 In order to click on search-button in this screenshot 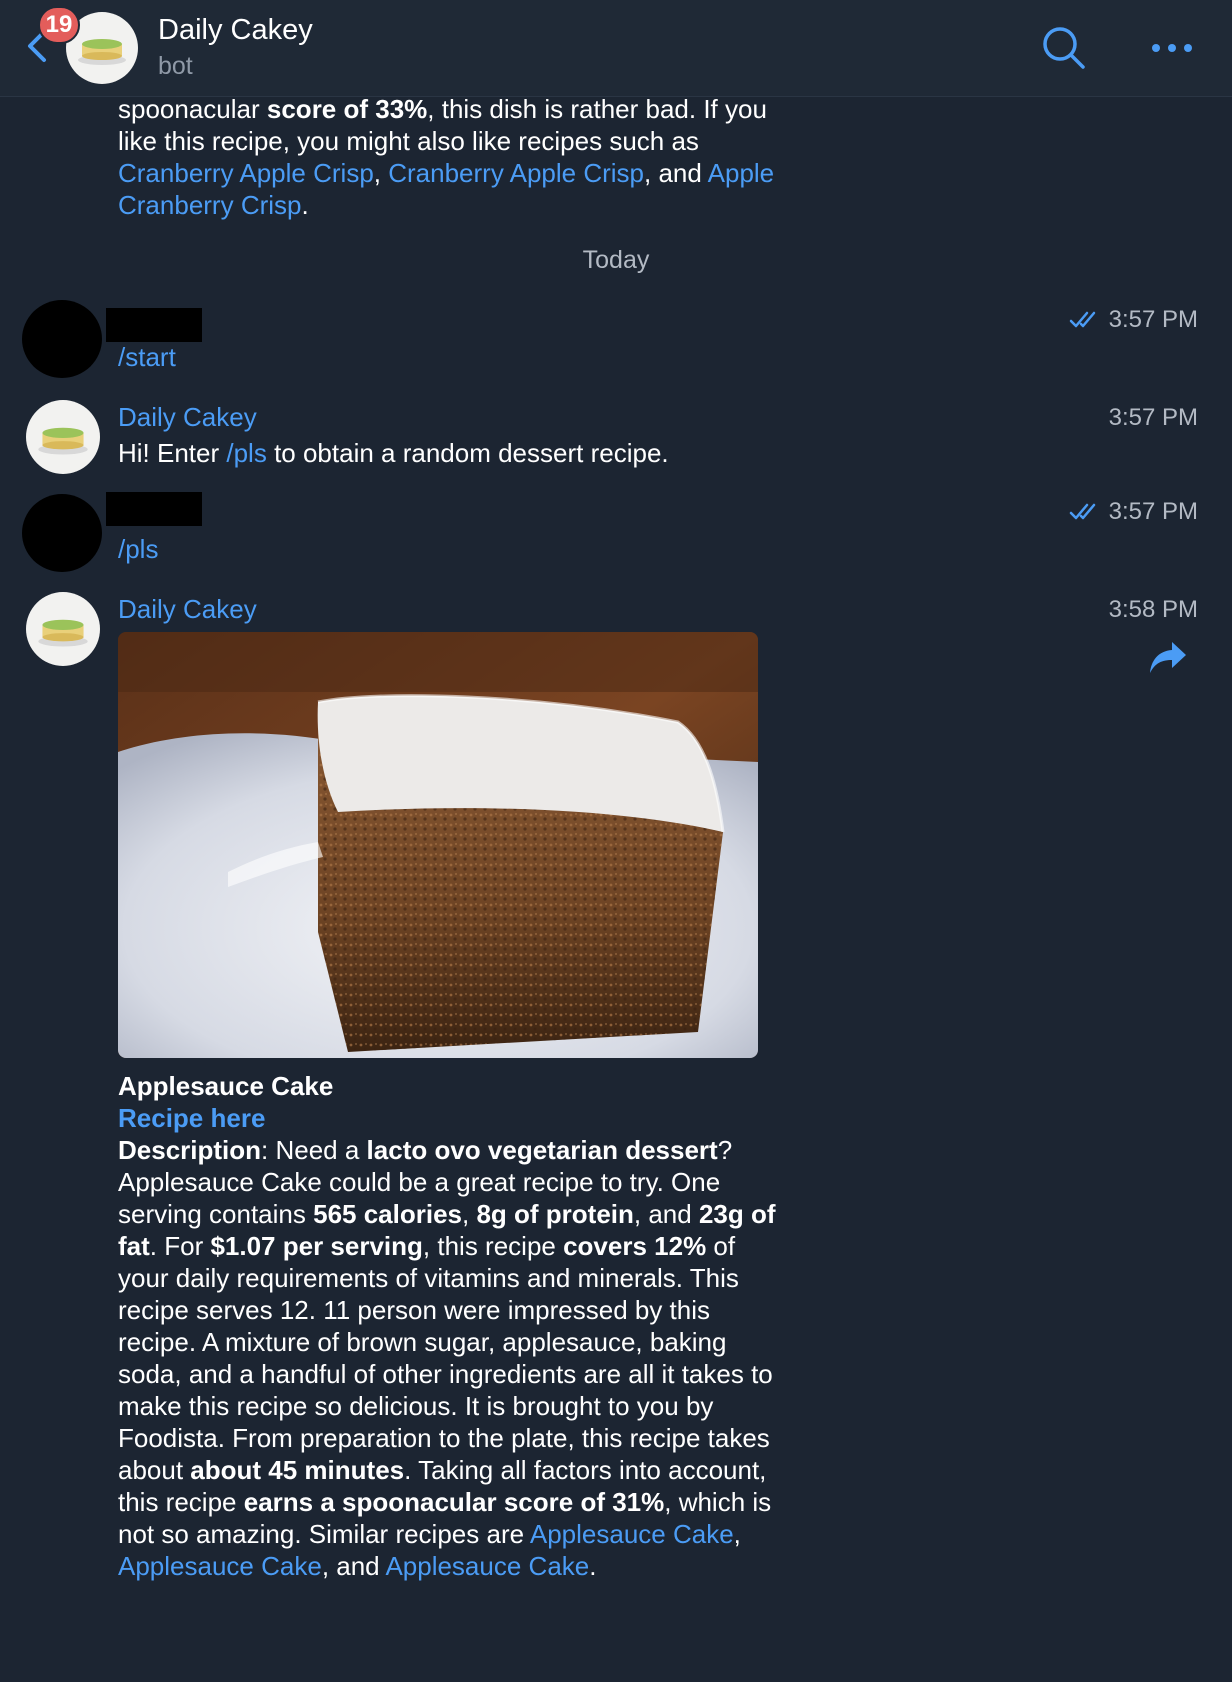, I will do `click(1064, 48)`.